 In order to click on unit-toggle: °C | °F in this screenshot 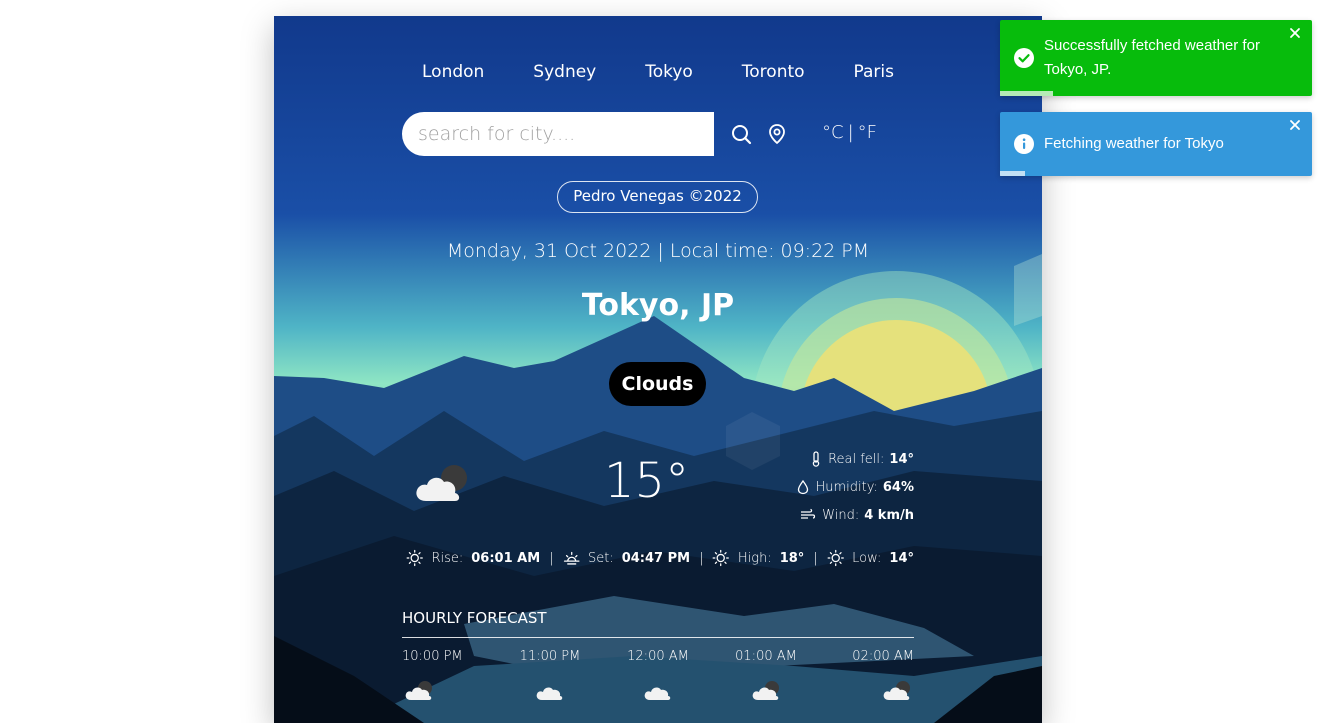, I will do `click(849, 132)`.